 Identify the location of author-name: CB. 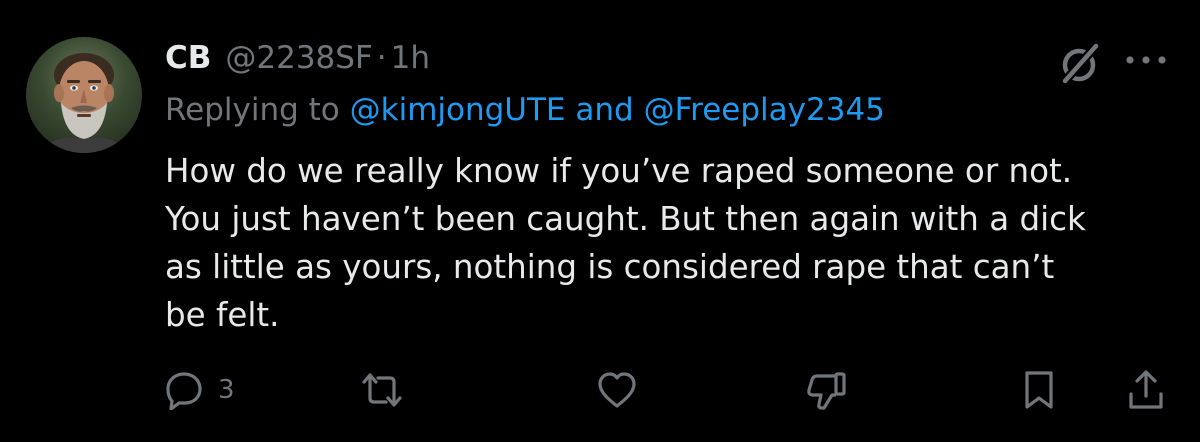
(188, 58).